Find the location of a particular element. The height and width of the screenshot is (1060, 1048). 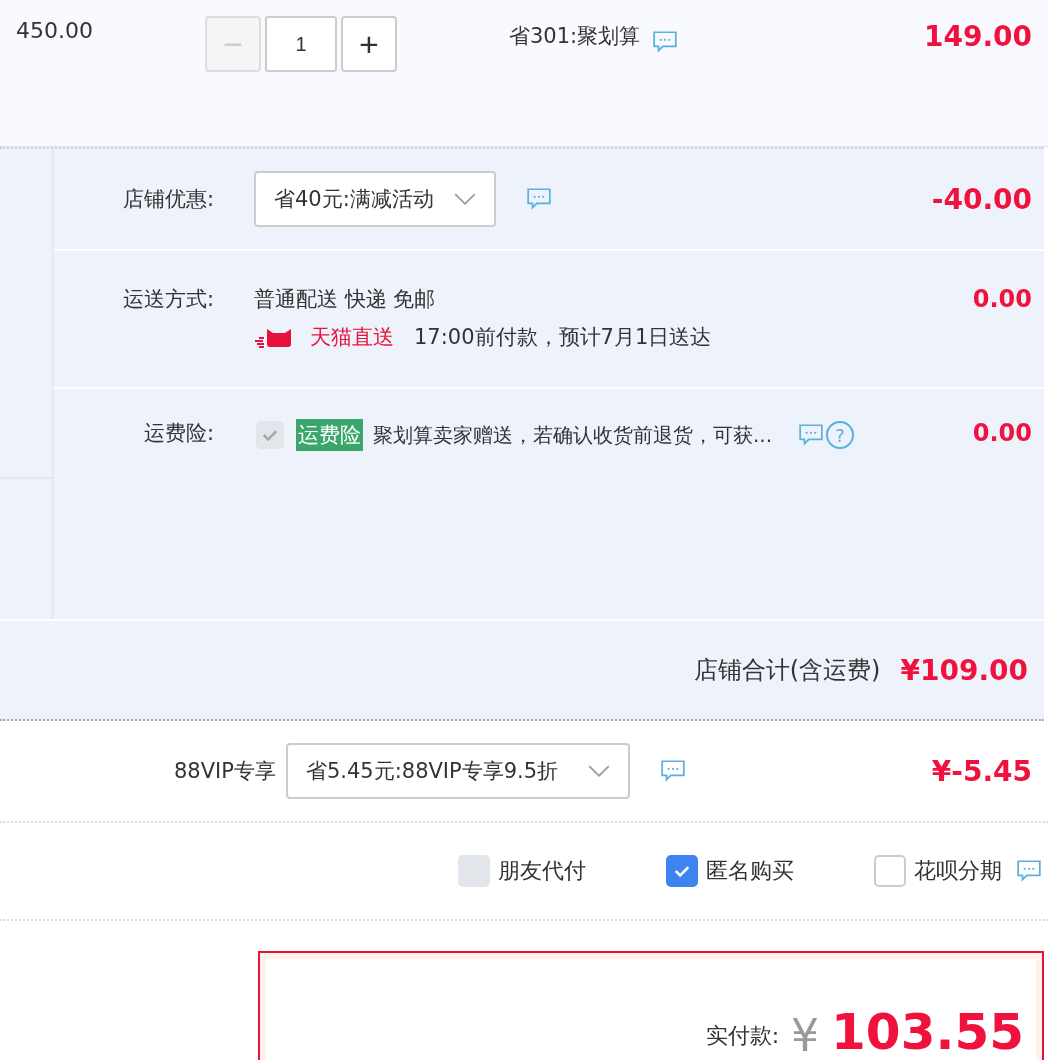

shipping-amount: 0.00 is located at coordinates (1002, 299).